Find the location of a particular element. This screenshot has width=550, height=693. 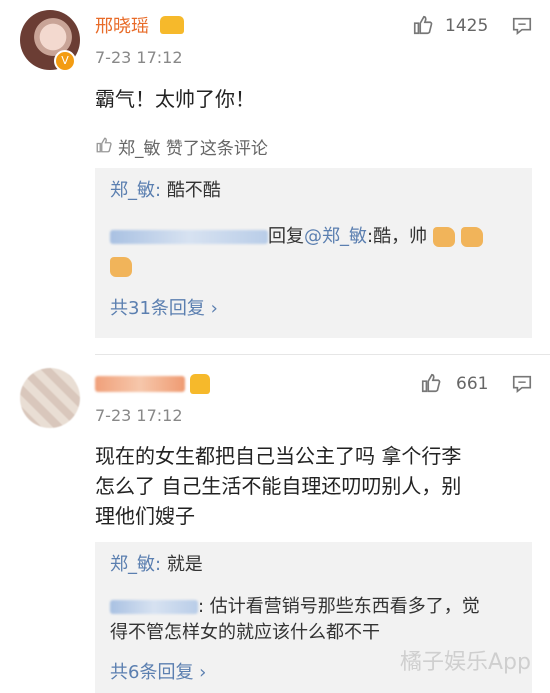

divider is located at coordinates (322, 354).